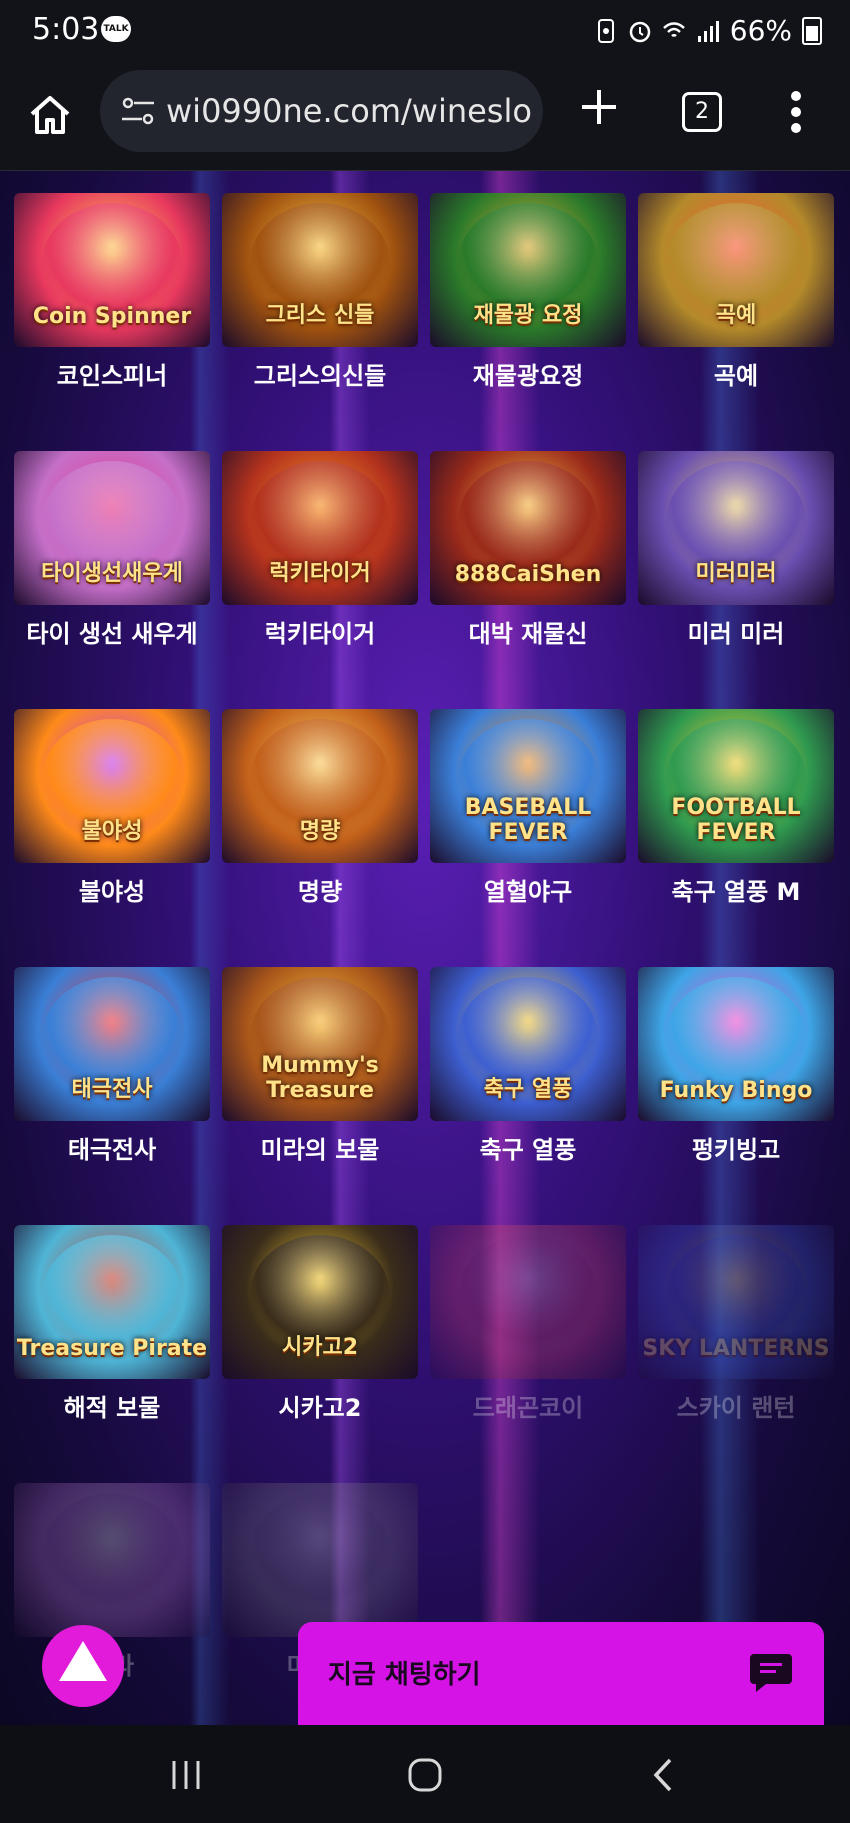  I want to click on game-logo-text: 미러미러, so click(736, 573).